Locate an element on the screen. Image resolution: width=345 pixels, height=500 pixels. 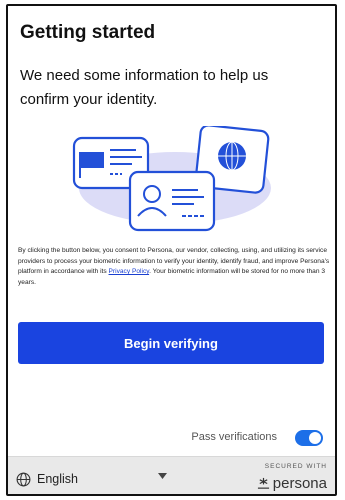
persona-logo: persona is located at coordinates (292, 483).